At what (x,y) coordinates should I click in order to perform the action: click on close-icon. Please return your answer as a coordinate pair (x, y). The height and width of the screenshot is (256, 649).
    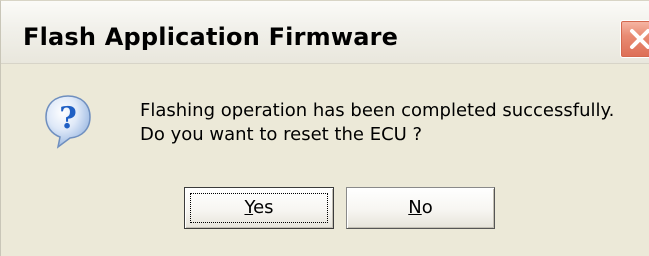
    Looking at the image, I should click on (639, 39).